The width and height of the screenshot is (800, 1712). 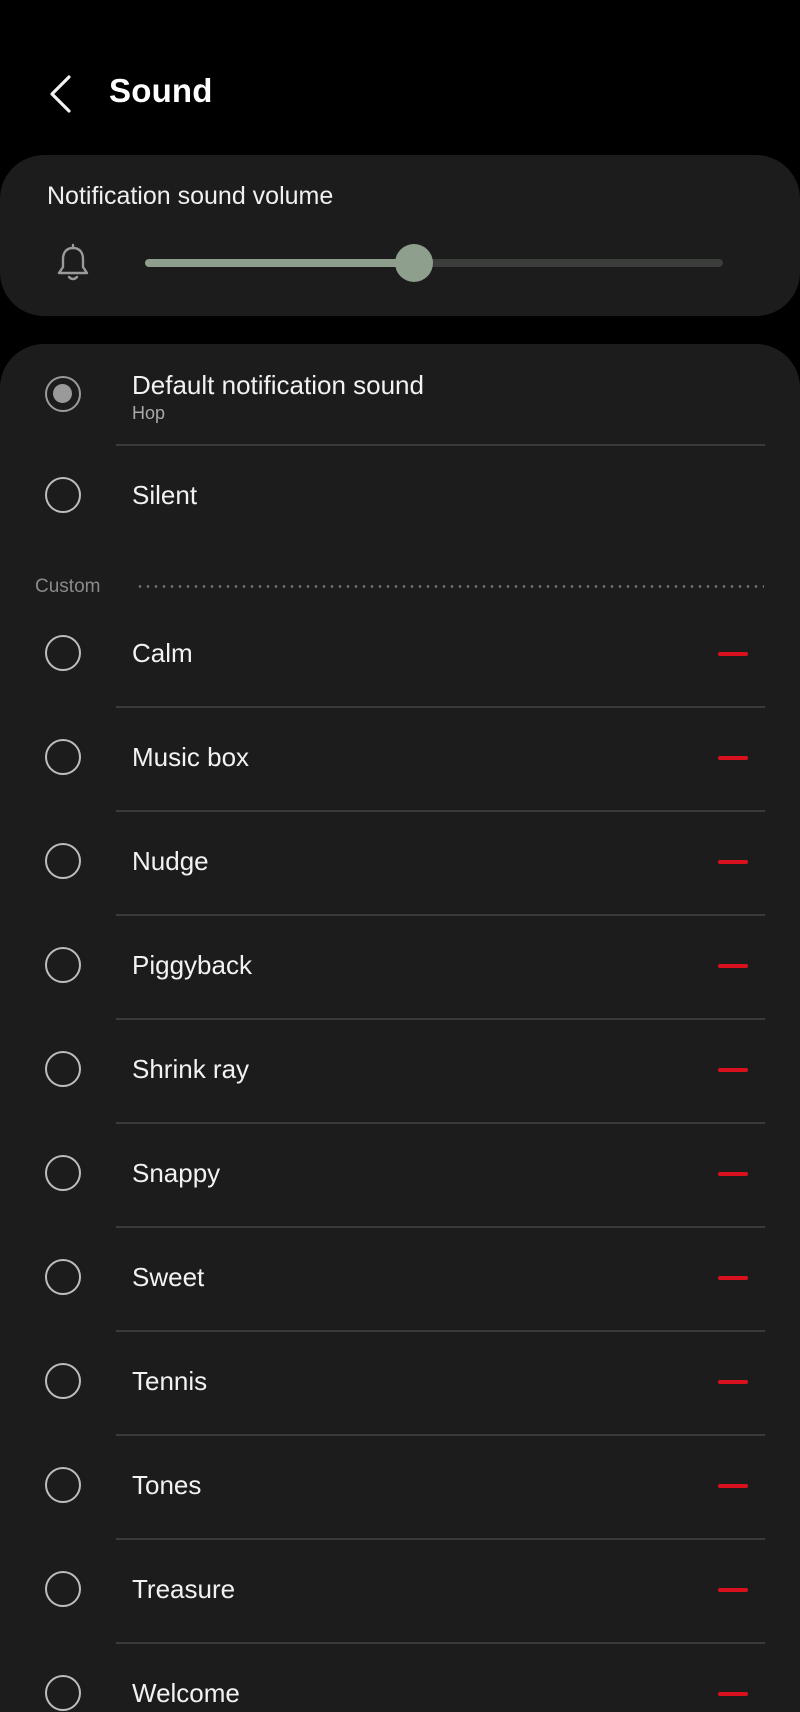 I want to click on section-divider-dots, so click(x=450, y=586).